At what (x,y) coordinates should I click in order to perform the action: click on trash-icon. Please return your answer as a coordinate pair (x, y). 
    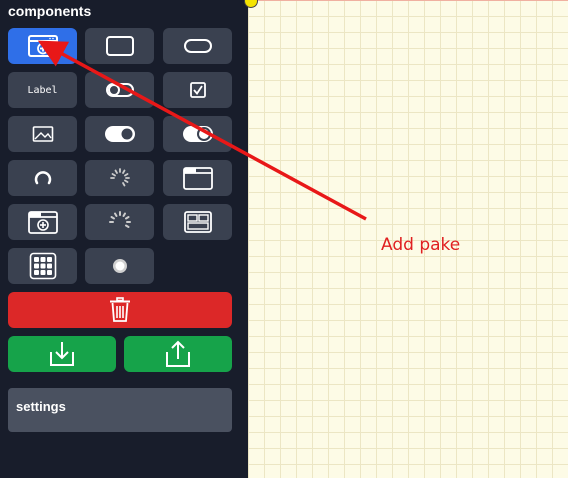
    Looking at the image, I should click on (120, 309).